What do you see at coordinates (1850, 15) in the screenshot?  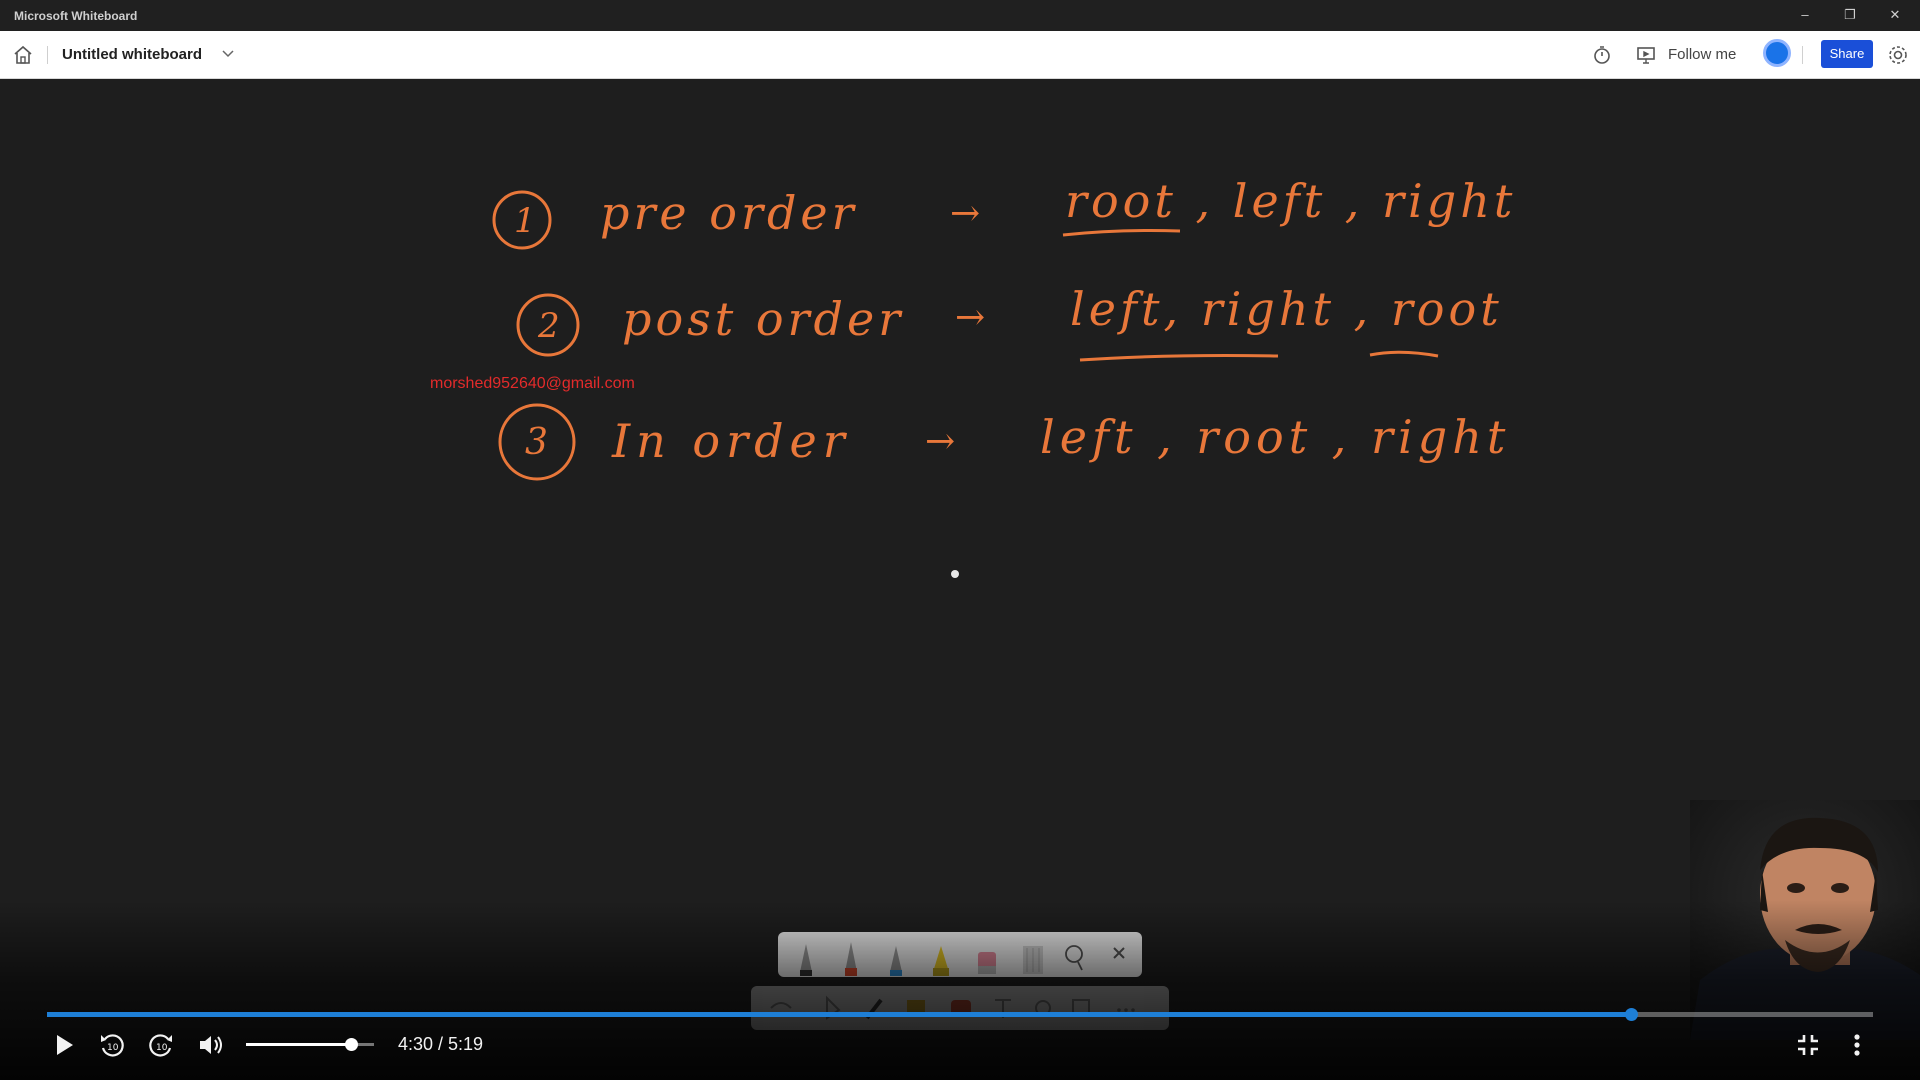 I see `restore-button: ❐` at bounding box center [1850, 15].